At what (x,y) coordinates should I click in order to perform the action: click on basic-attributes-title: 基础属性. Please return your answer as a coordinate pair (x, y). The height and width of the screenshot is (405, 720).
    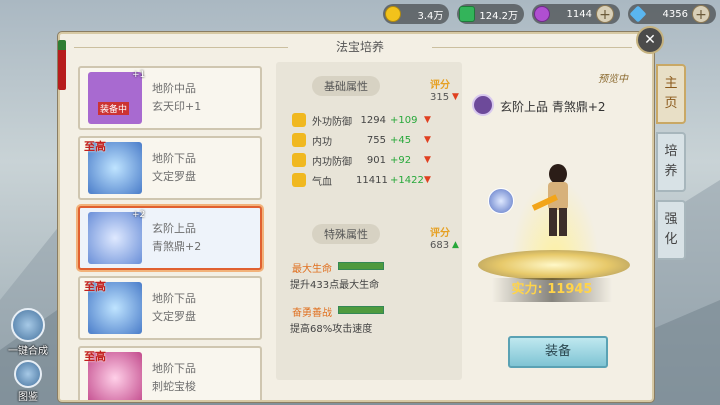
    Looking at the image, I should click on (346, 86).